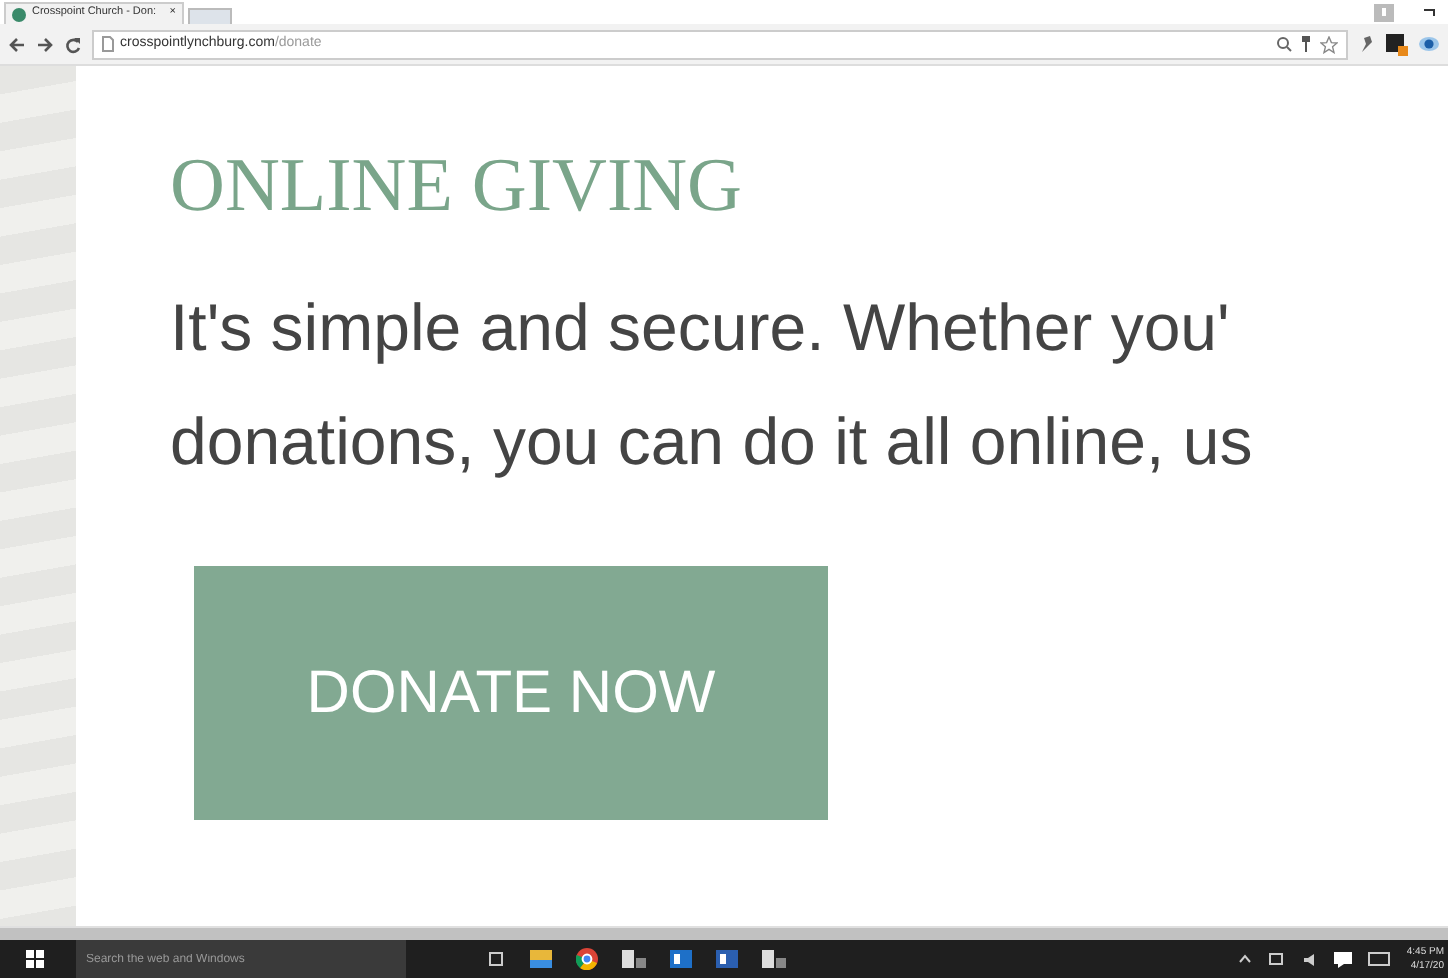 The image size is (1448, 978). Describe the element at coordinates (73, 44) in the screenshot. I see `reload-icon` at that location.